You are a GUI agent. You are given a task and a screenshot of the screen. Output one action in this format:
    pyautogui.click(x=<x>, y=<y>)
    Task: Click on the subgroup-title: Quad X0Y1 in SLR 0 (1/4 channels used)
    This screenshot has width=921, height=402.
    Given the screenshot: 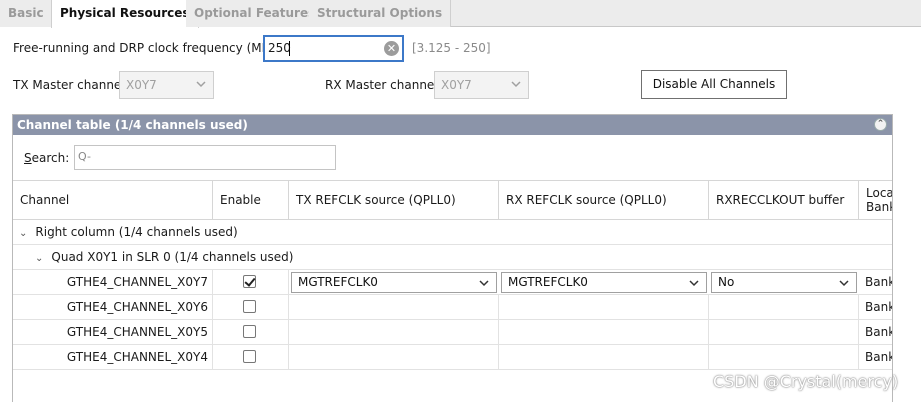 What is the action you would take?
    pyautogui.click(x=172, y=257)
    